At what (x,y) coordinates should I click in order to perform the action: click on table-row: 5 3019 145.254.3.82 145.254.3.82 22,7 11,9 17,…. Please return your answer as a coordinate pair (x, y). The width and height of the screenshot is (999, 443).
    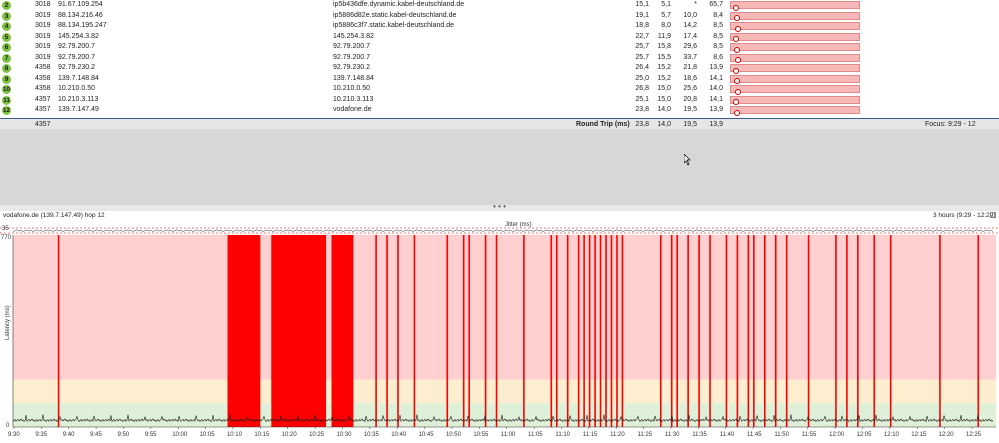
    Looking at the image, I should click on (499, 37).